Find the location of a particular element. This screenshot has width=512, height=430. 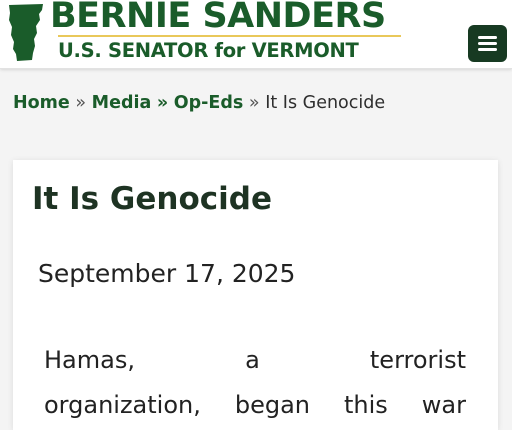

body-word: terrorist is located at coordinates (417, 360).